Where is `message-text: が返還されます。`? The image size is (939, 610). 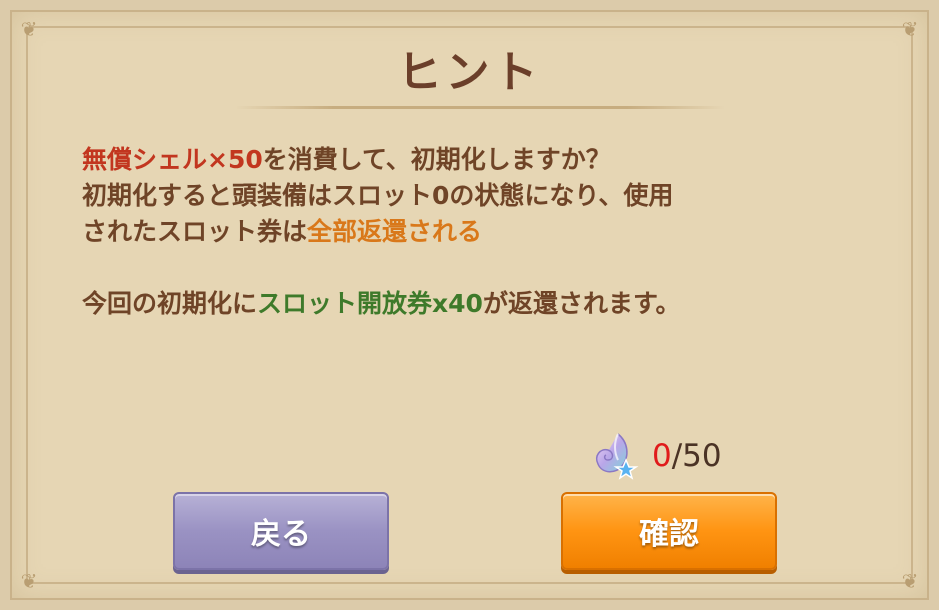
message-text: が返還されます。 is located at coordinates (581, 303).